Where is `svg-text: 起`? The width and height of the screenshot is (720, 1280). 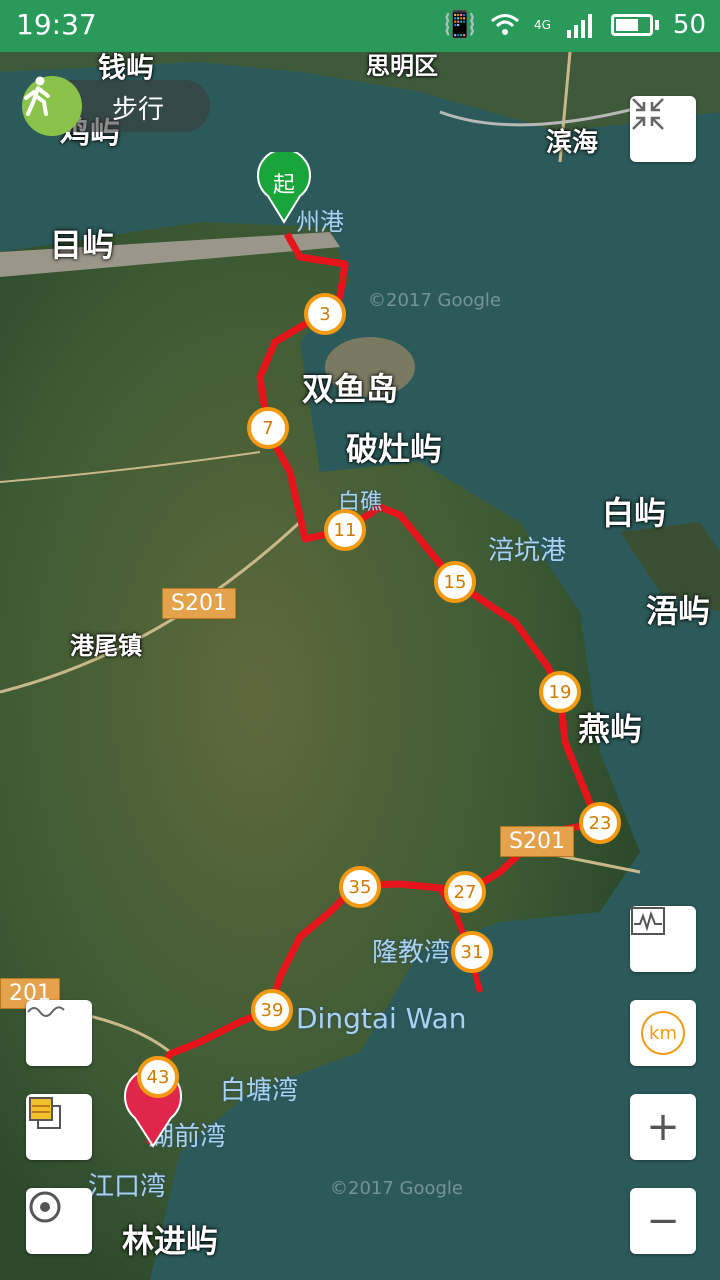 svg-text: 起 is located at coordinates (284, 185).